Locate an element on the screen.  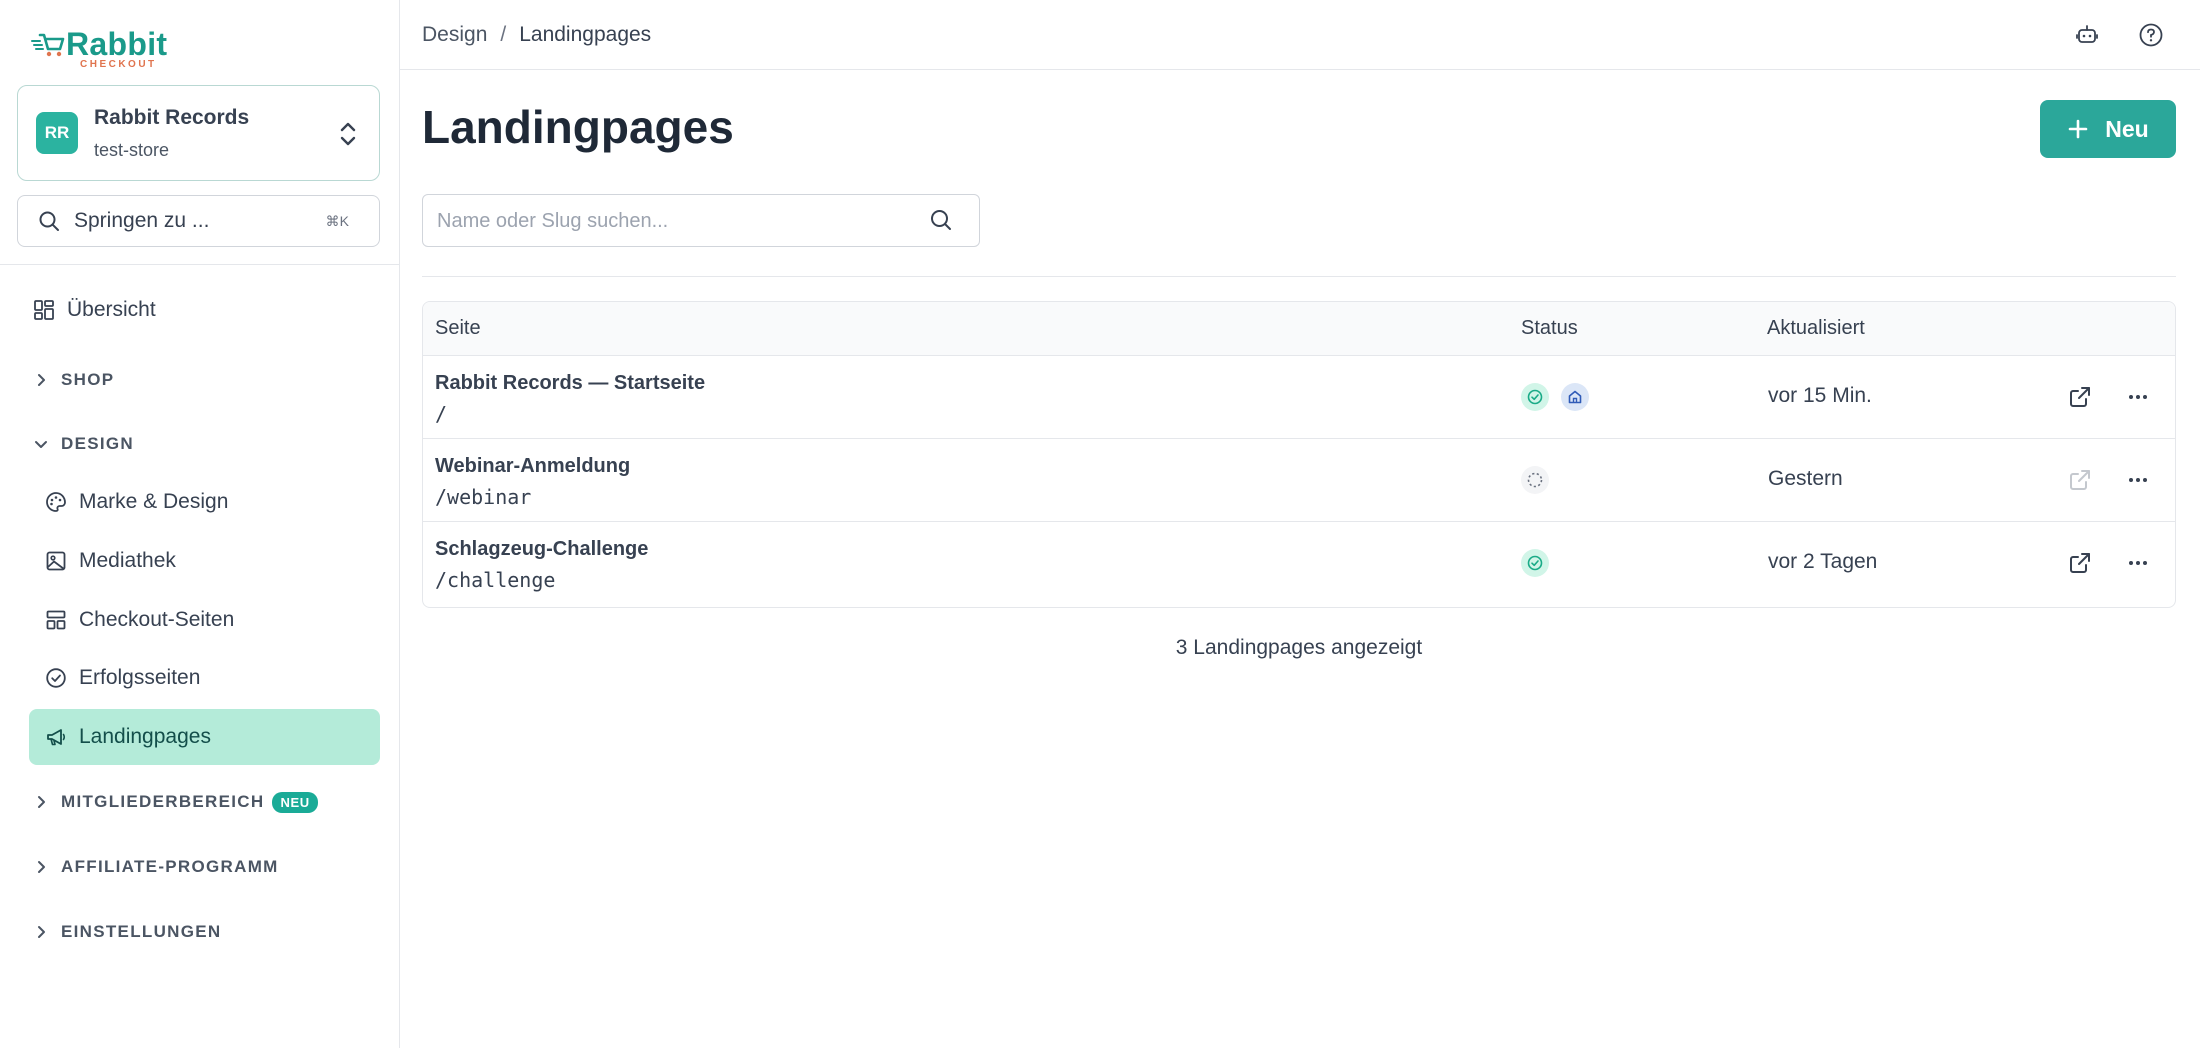
sidebar-item-brand-design: Marke & Design is located at coordinates (204, 502).